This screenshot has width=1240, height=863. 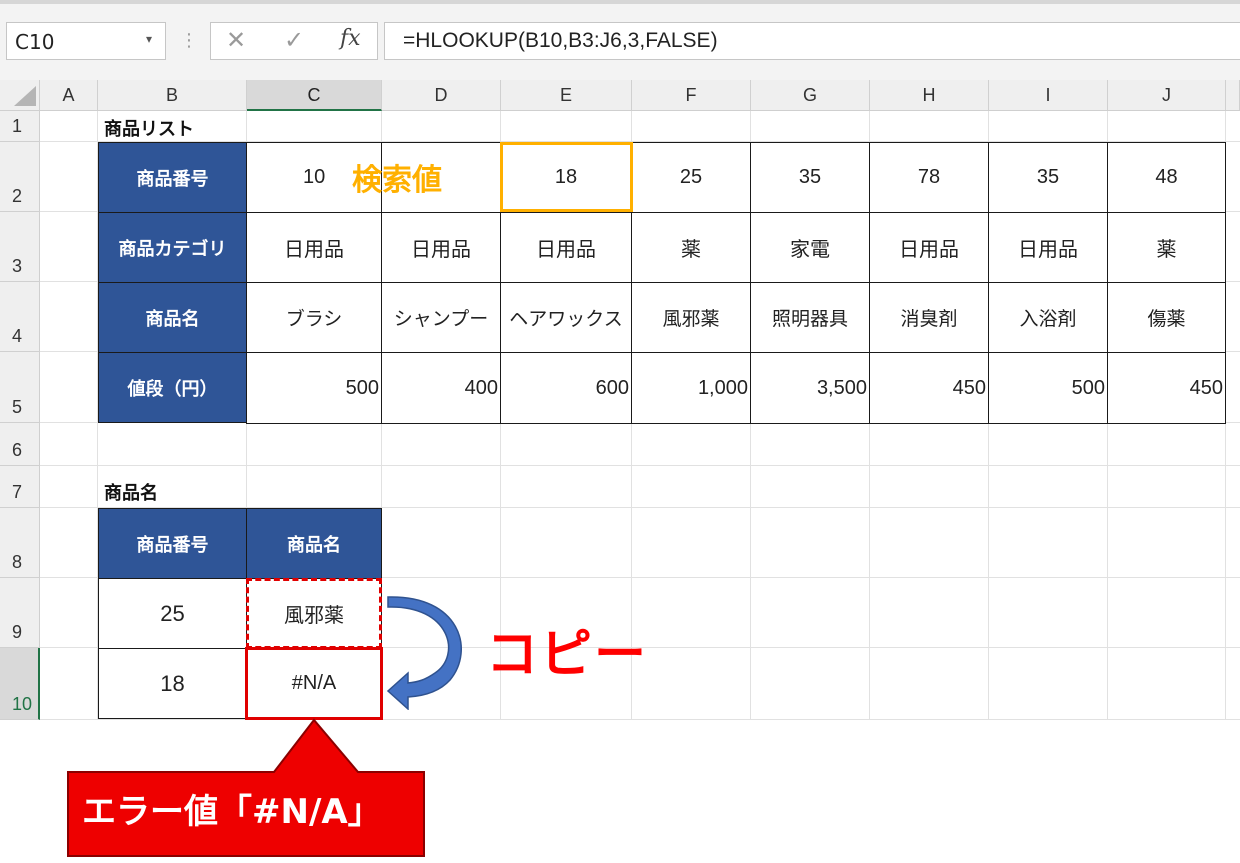 I want to click on table2-number-cell: 25, so click(x=172, y=613).